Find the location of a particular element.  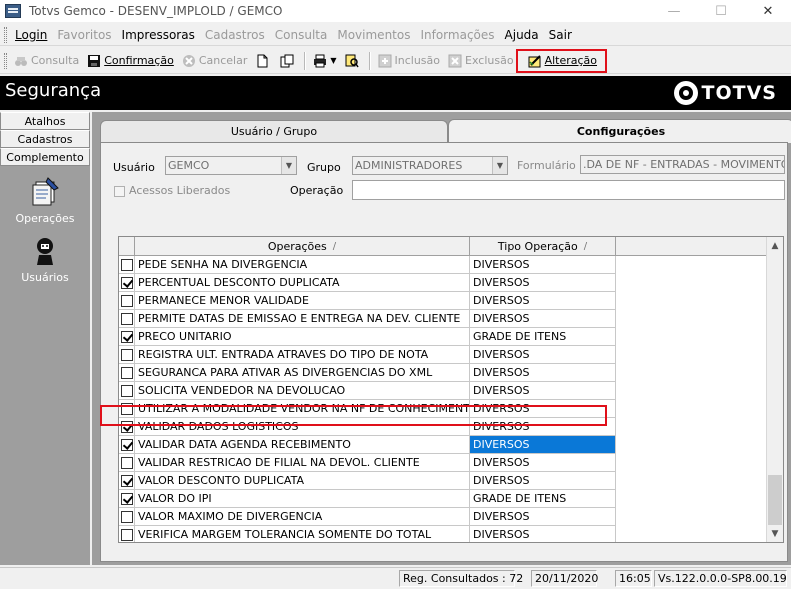

table-row: VALOR DO IPI GRADE DE ITENS is located at coordinates (367, 499).